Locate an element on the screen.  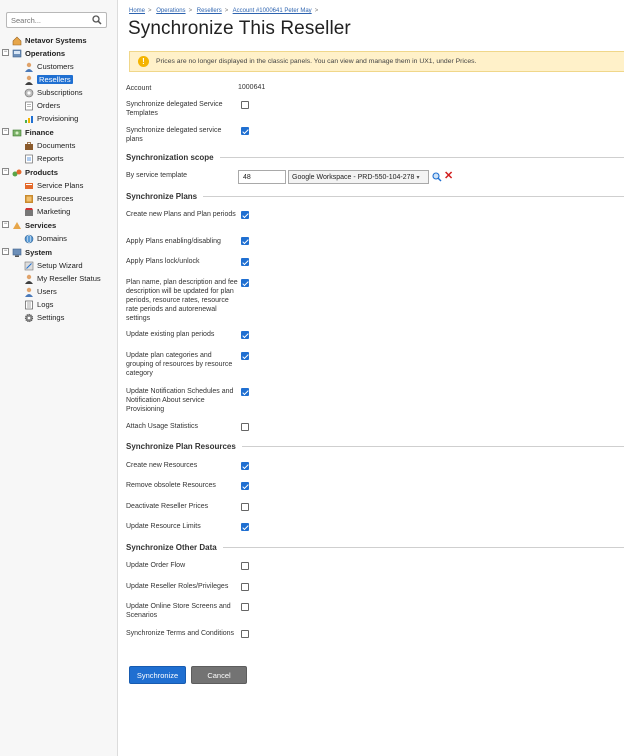
subscriptions-icon is located at coordinates (29, 93).